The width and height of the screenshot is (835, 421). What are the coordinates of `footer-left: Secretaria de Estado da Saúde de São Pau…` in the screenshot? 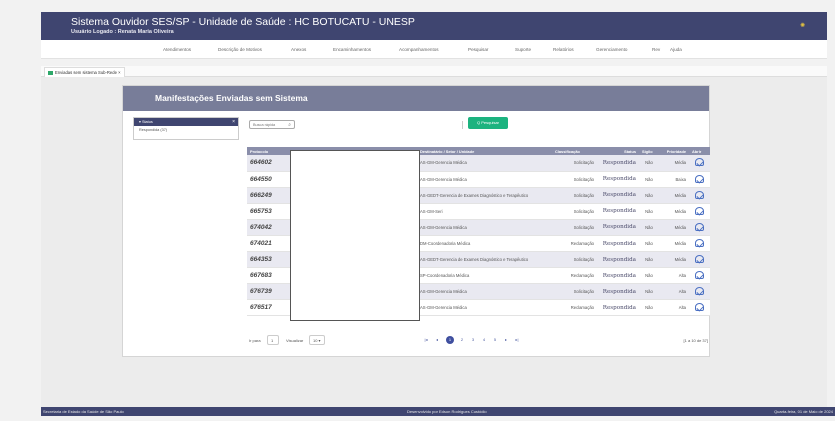 It's located at (83, 411).